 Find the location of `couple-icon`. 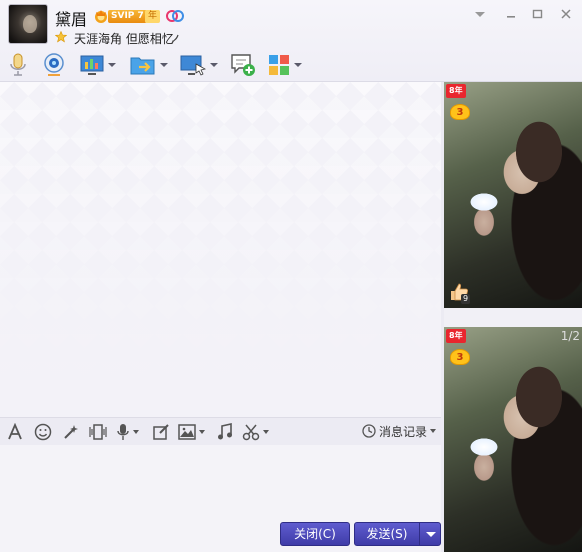

couple-icon is located at coordinates (175, 16).